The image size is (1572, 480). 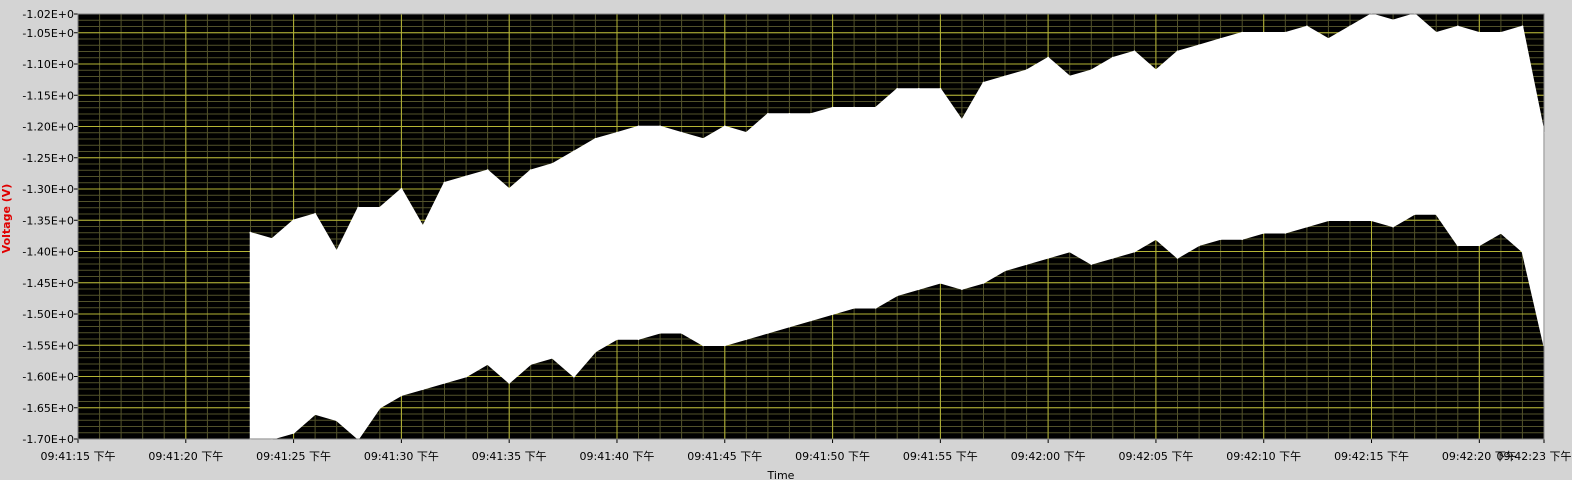 I want to click on y-tick-label: -1.70E+0, so click(x=48, y=439).